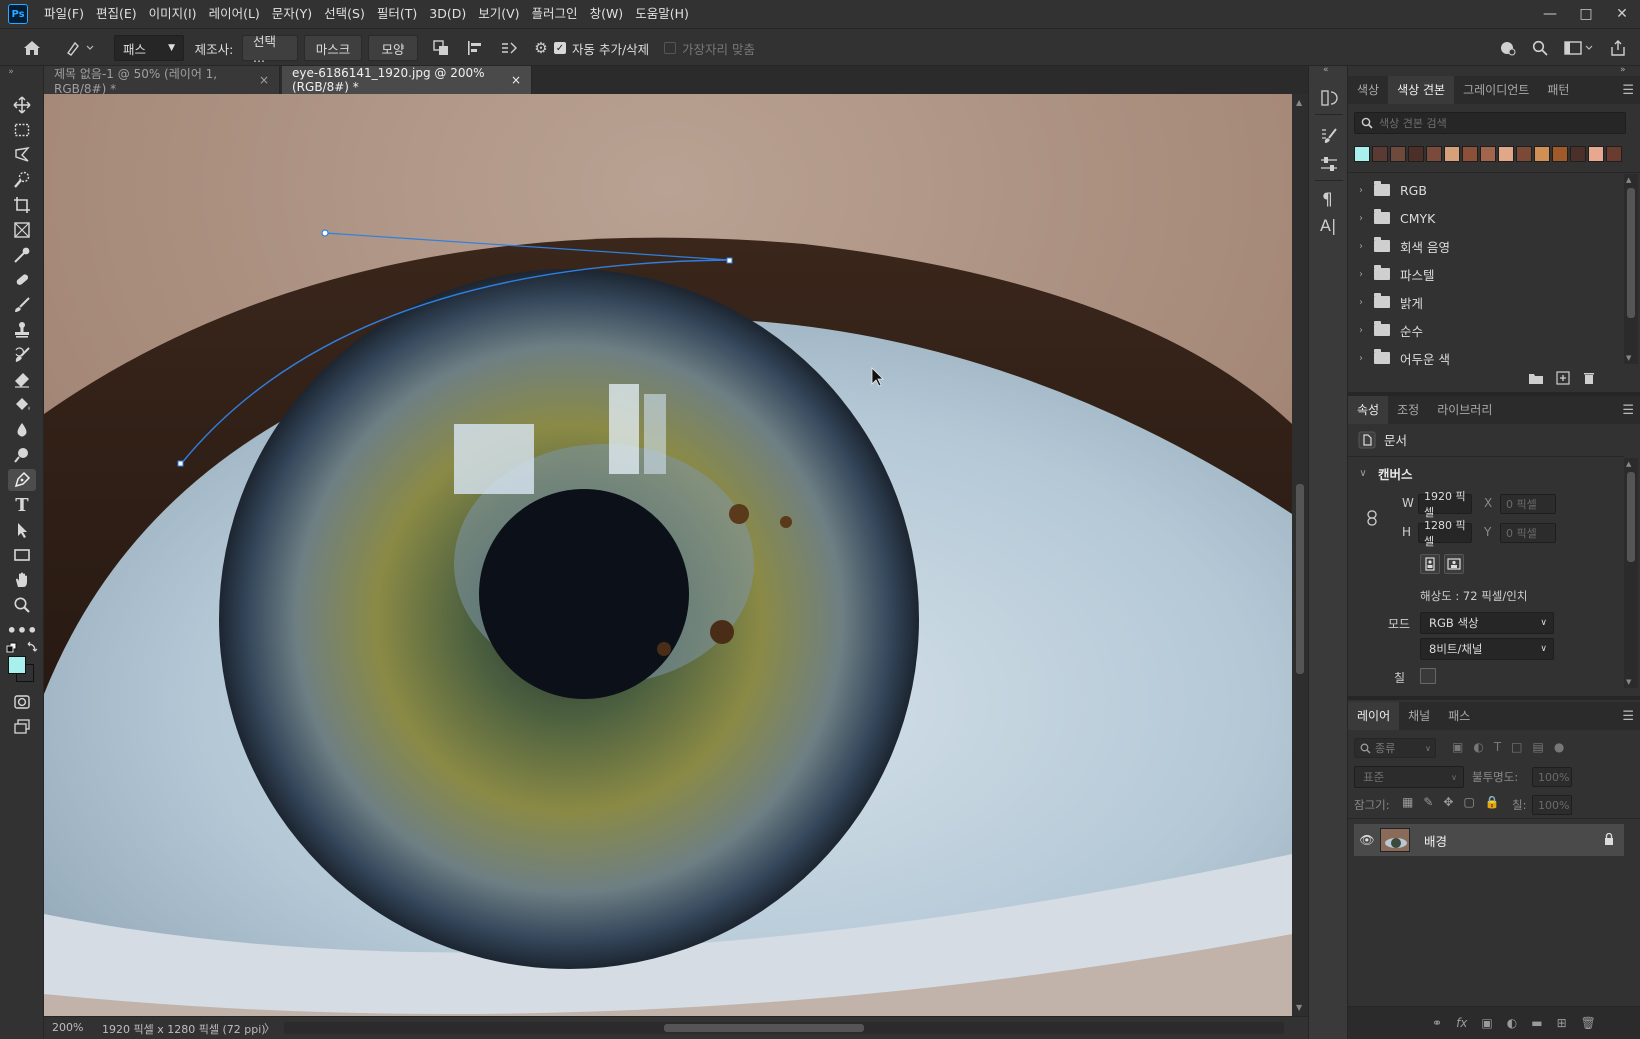 This screenshot has height=1039, width=1640. I want to click on paint-bucket-tool-icon, so click(22, 405).